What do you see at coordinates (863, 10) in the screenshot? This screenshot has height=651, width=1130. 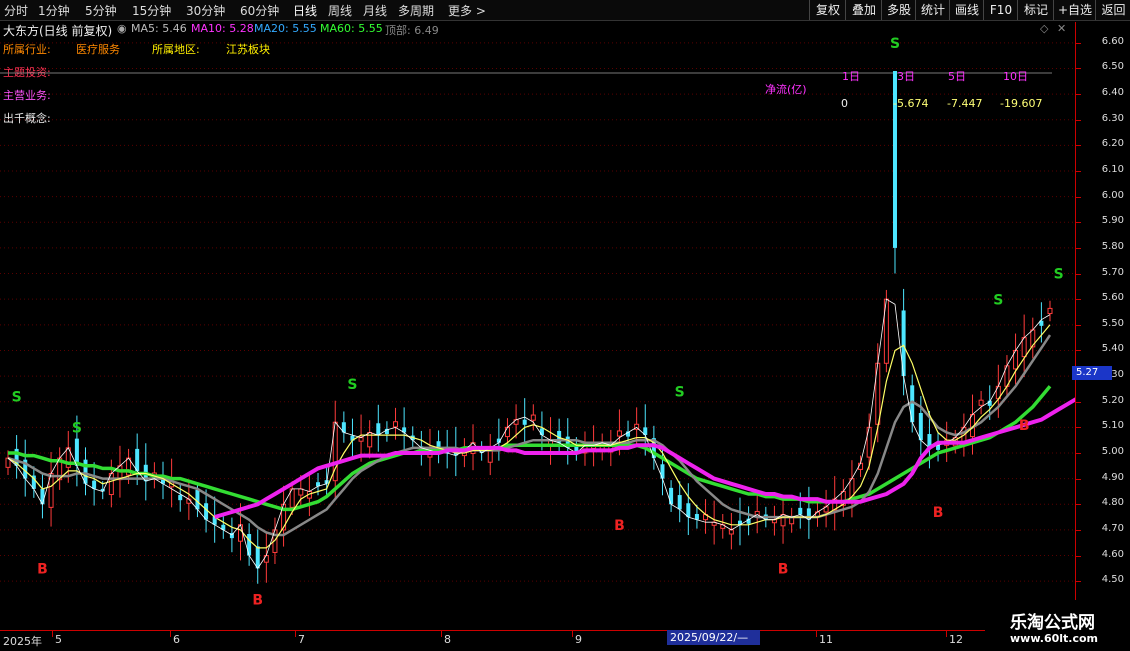 I see `overlay-button: 叠加` at bounding box center [863, 10].